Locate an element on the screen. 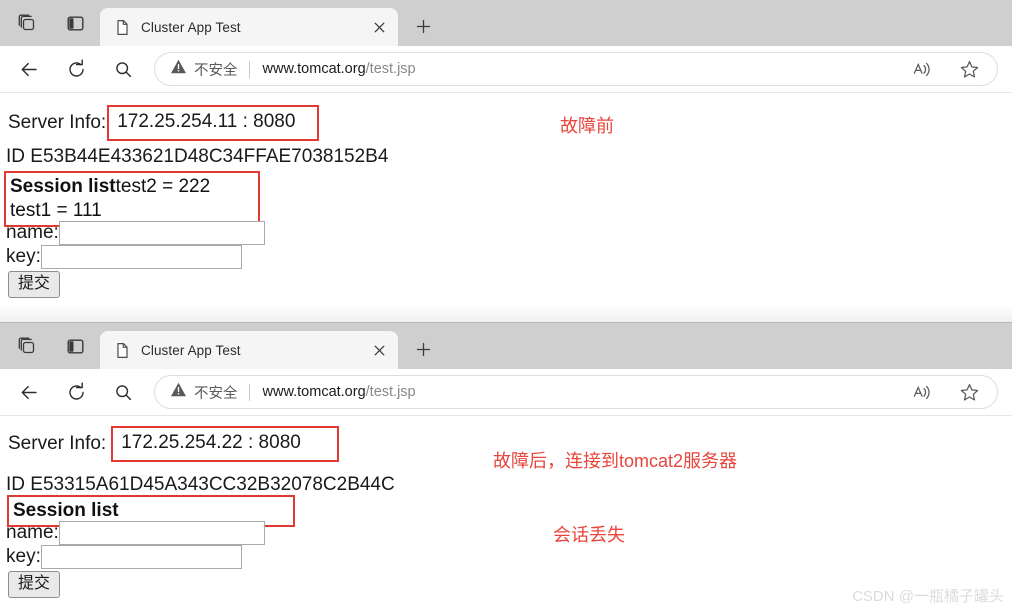 The width and height of the screenshot is (1012, 612). server-info-row: Server Info: 172.25.254.11 : 8080 is located at coordinates (164, 123).